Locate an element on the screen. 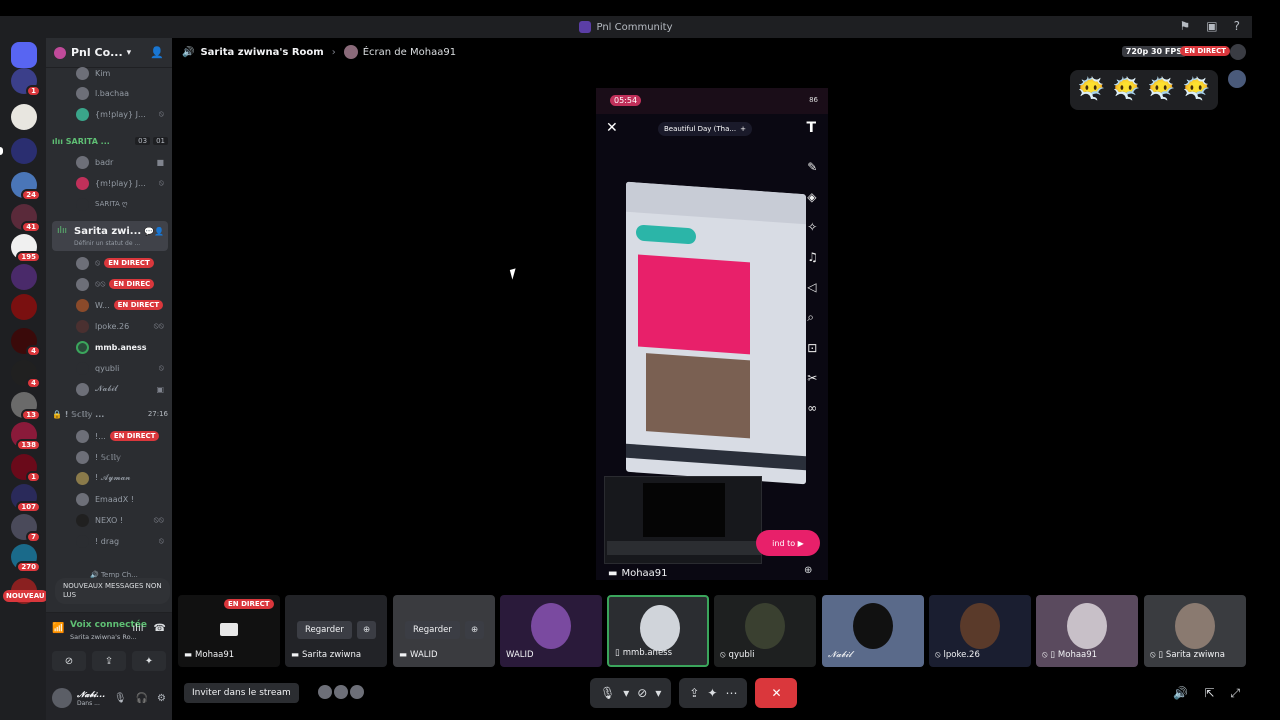  server-icon is located at coordinates (585, 27).